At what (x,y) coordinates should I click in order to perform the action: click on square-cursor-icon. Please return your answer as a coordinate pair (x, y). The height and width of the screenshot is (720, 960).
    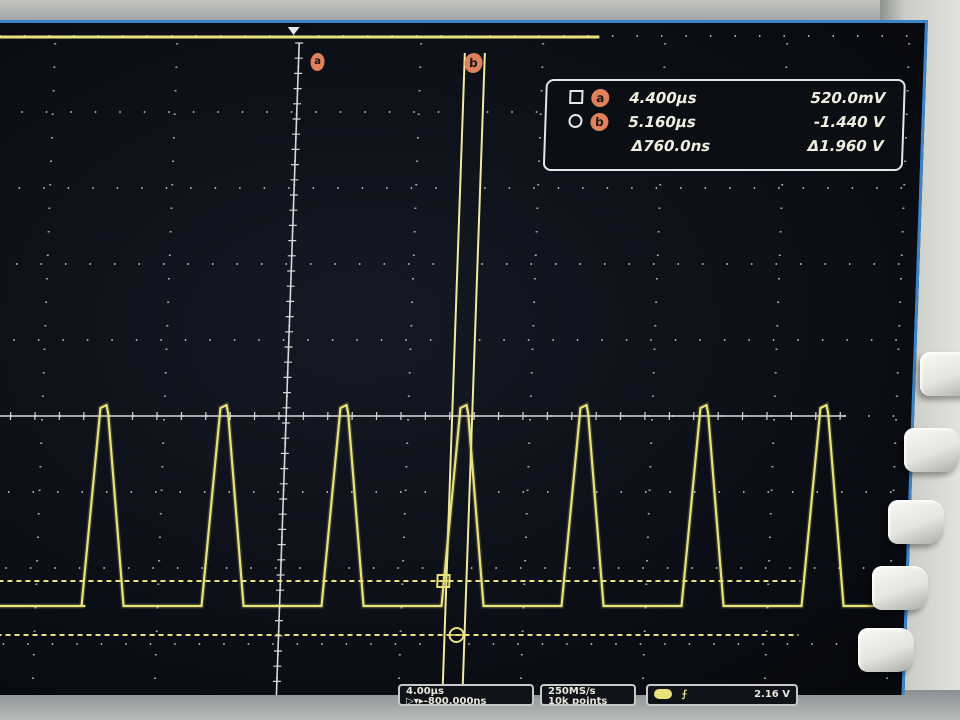
    Looking at the image, I should click on (576, 97).